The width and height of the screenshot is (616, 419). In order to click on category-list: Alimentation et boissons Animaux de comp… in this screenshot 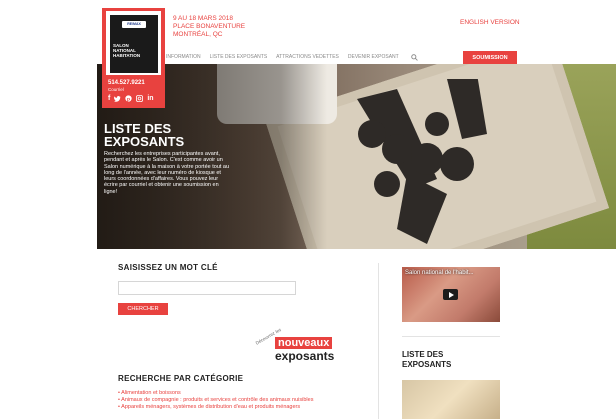, I will do `click(215, 401)`.